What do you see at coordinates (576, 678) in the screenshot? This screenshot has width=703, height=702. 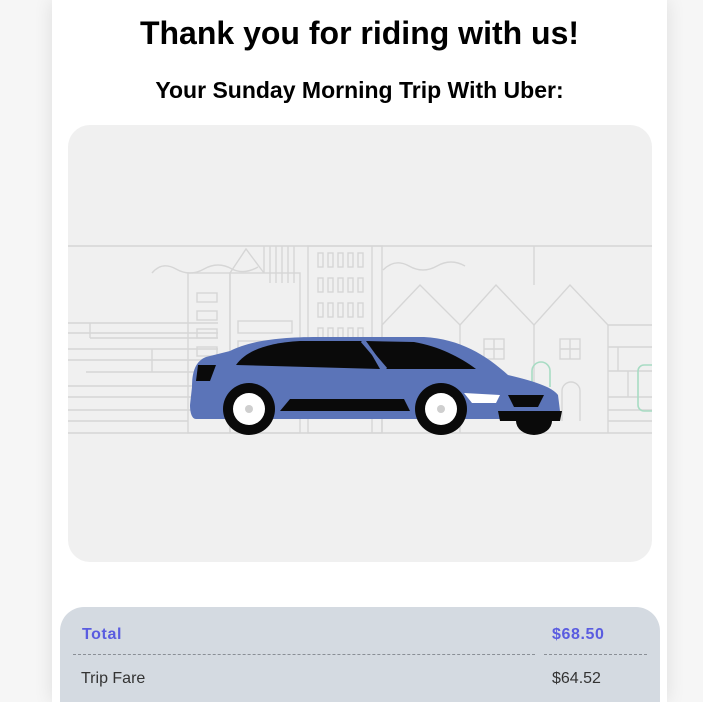 I see `trip-fare-value: $64.52` at bounding box center [576, 678].